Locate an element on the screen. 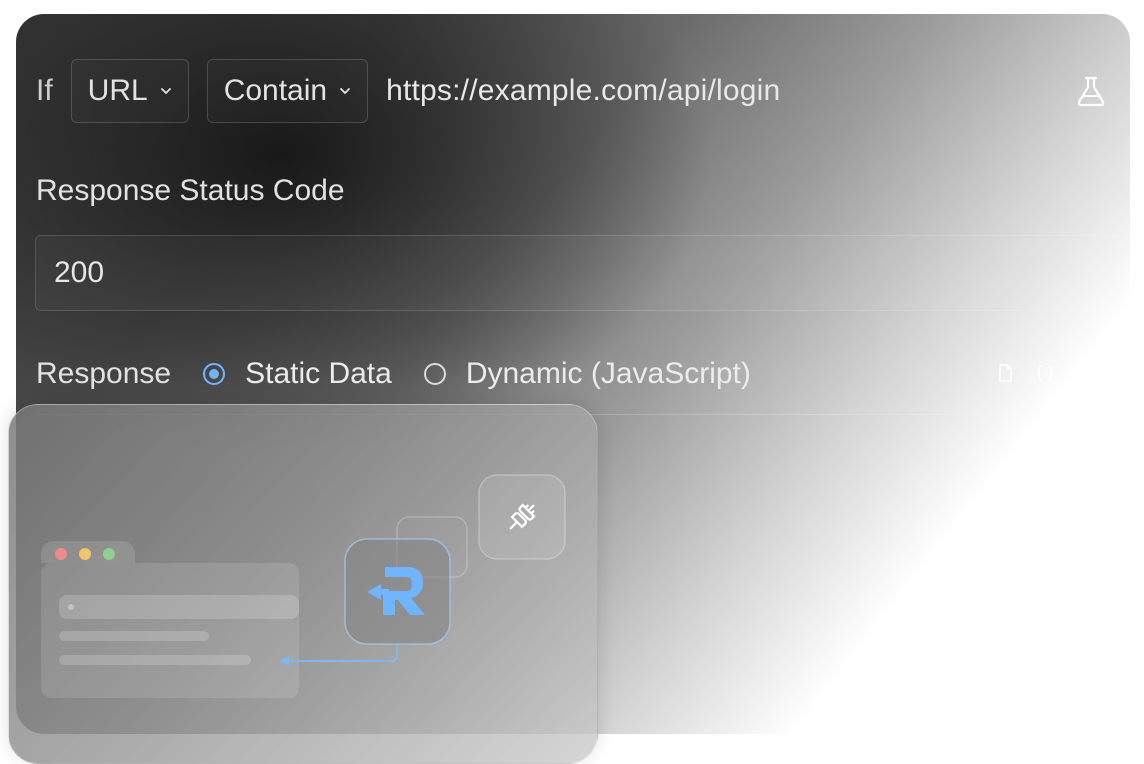  radio-static-data-label: Static Data is located at coordinates (318, 373).